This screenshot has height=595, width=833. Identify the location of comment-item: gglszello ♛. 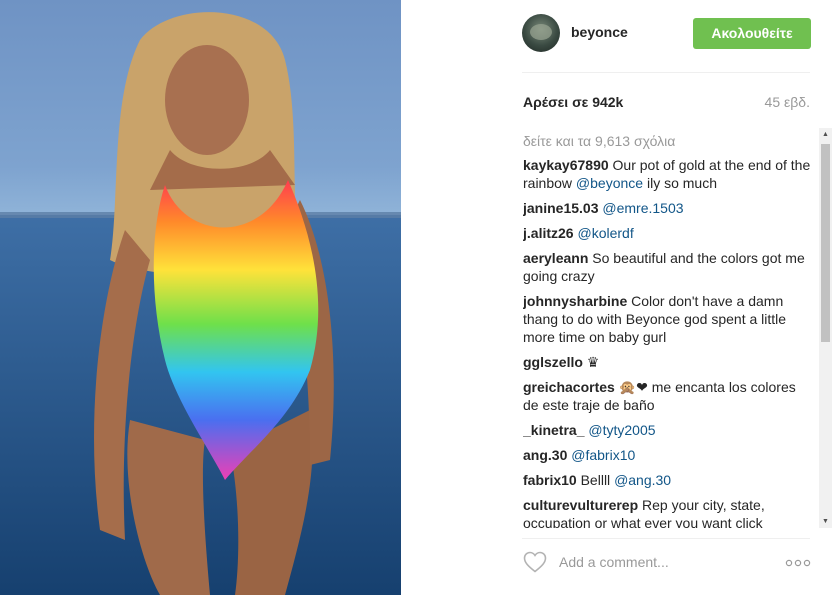
(667, 362).